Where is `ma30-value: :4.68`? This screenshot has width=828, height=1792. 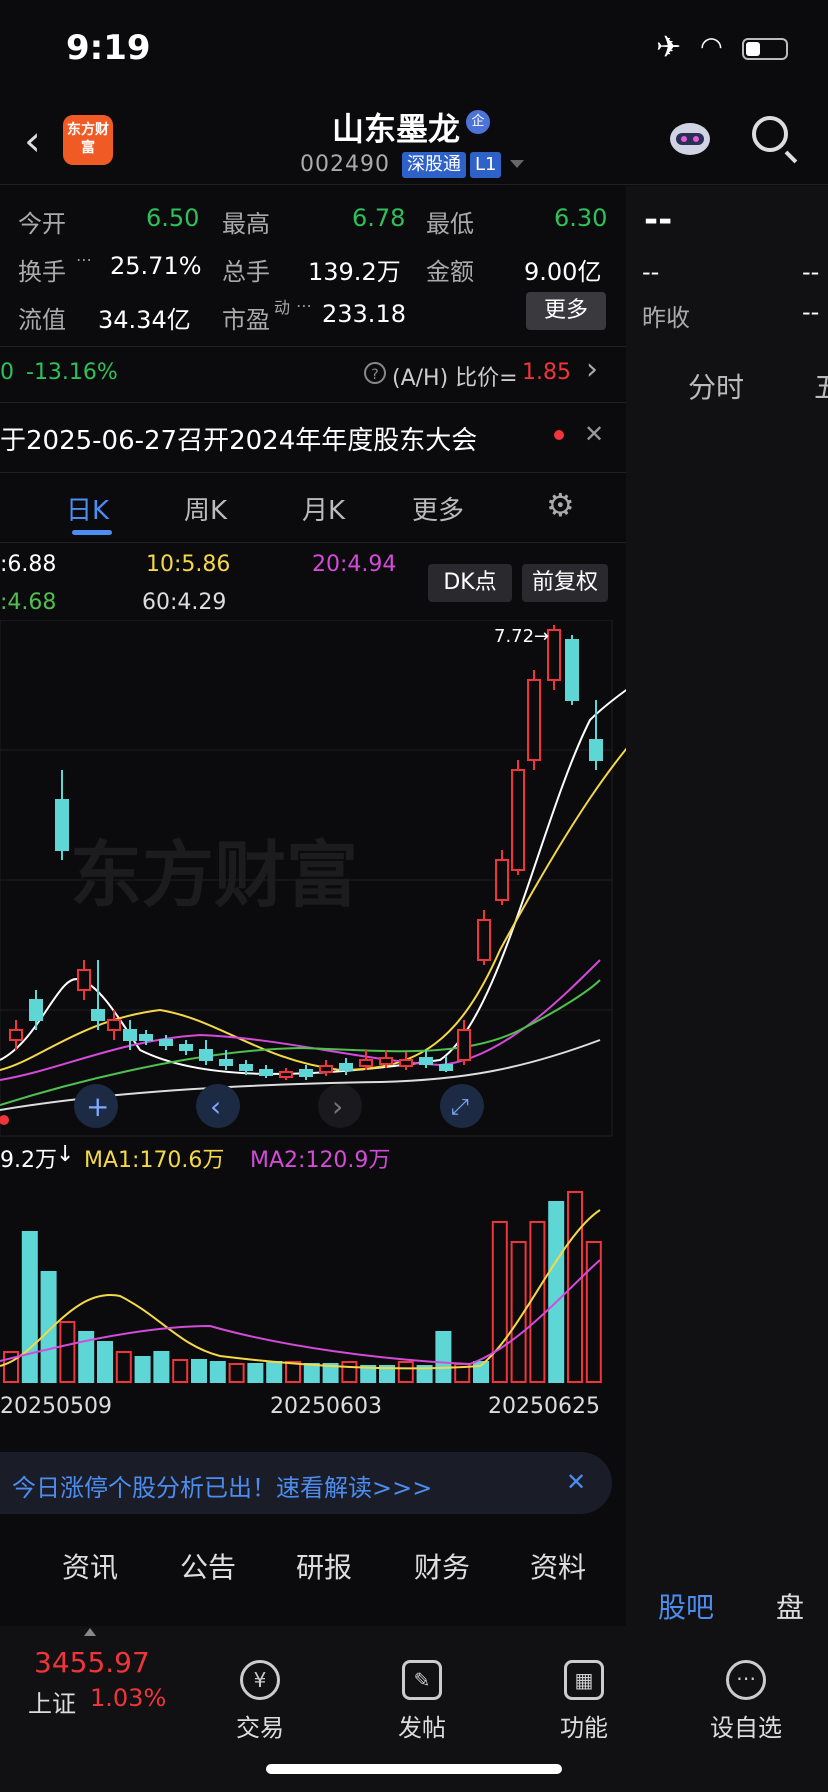
ma30-value: :4.68 is located at coordinates (28, 602).